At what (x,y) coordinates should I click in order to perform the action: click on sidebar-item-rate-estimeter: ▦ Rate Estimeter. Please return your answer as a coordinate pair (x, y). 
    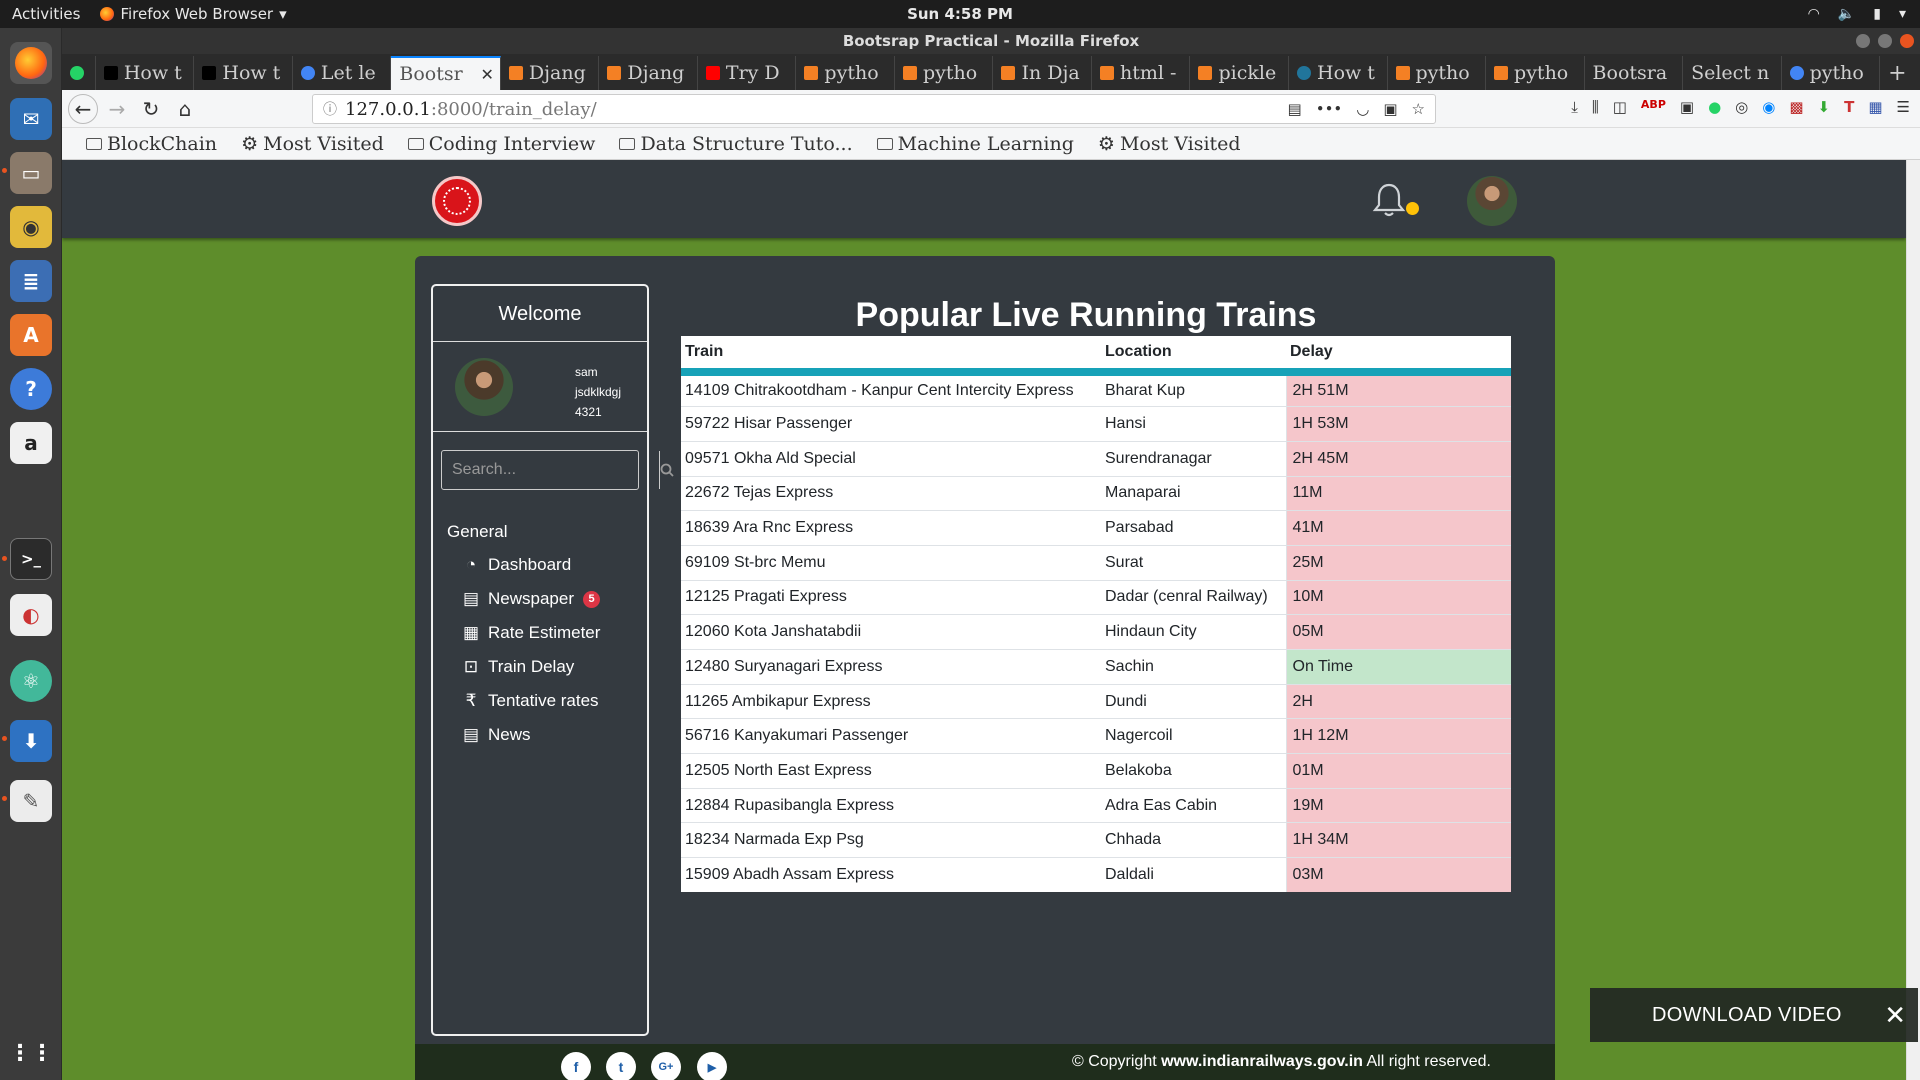
    Looking at the image, I should click on (531, 633).